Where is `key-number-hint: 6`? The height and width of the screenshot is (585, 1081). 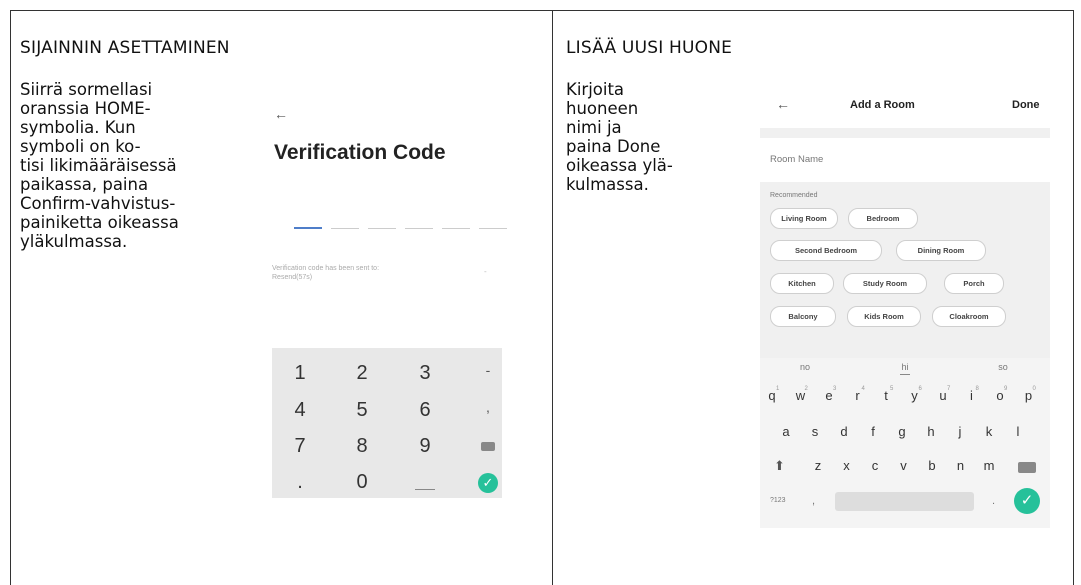 key-number-hint: 6 is located at coordinates (920, 389).